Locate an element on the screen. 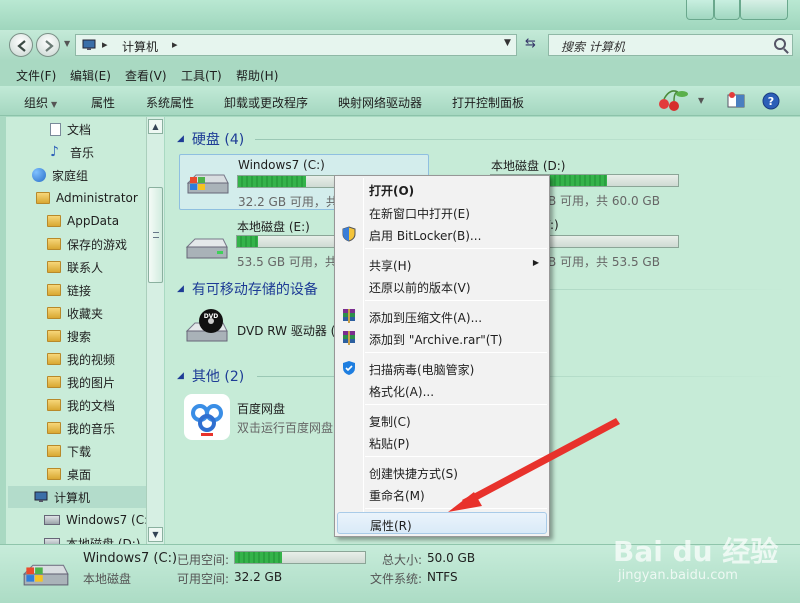  sidebar-item-saved-games: 保存的游戏 is located at coordinates (87, 244).